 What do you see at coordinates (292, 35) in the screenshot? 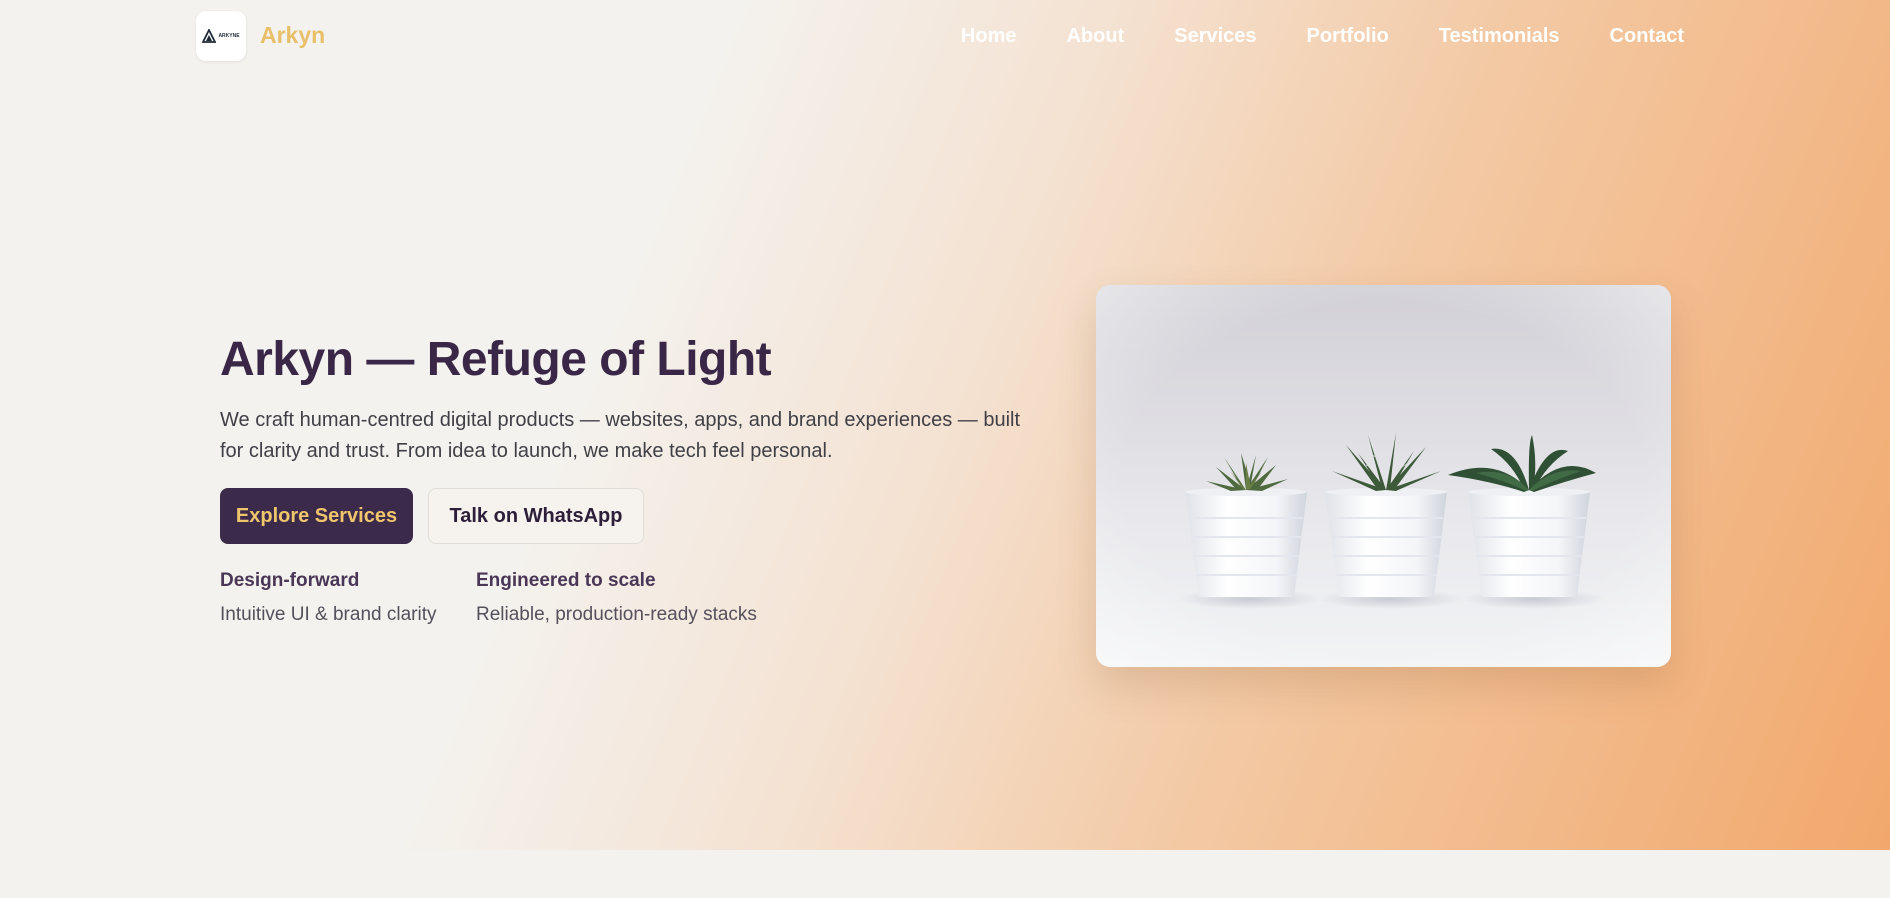
I see `brand-name: Arkyn` at bounding box center [292, 35].